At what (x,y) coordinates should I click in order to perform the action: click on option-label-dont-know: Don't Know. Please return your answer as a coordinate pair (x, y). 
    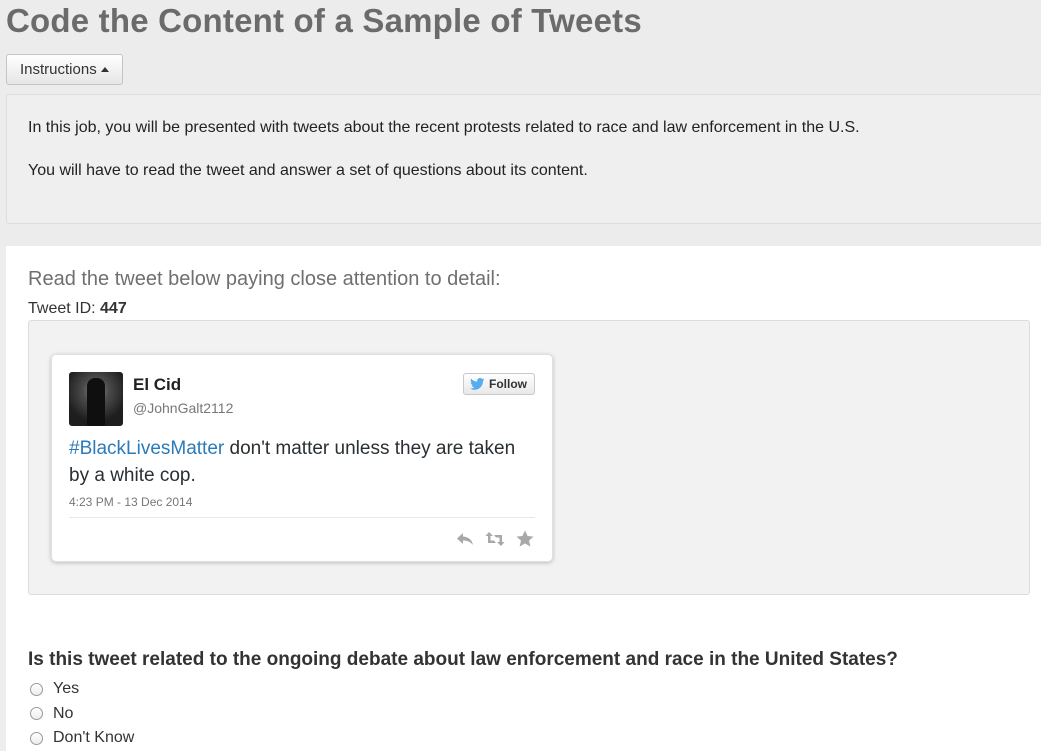
    Looking at the image, I should click on (94, 738).